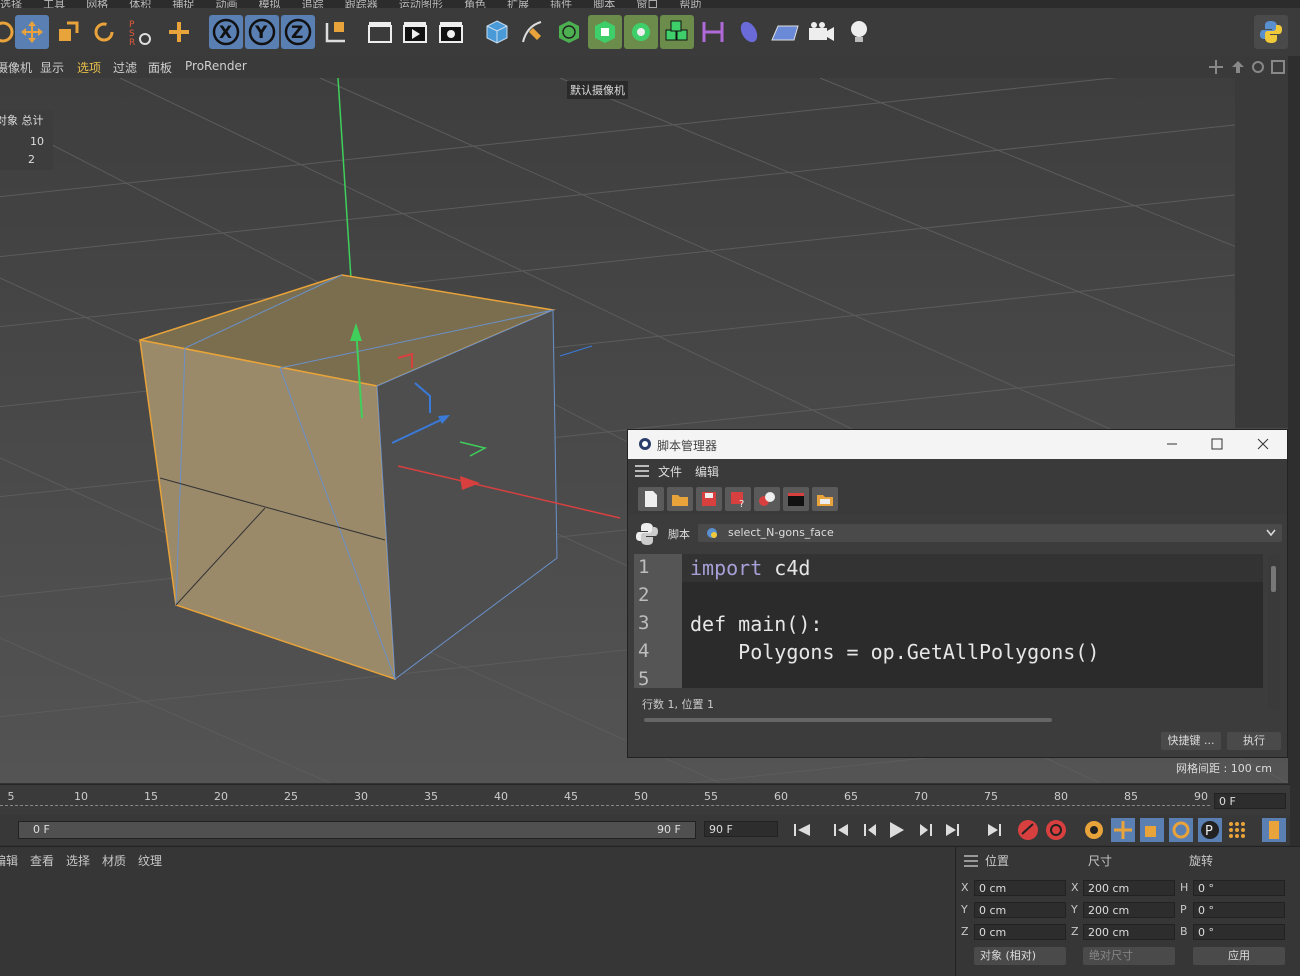  I want to click on scale-tool-icon, so click(68, 32).